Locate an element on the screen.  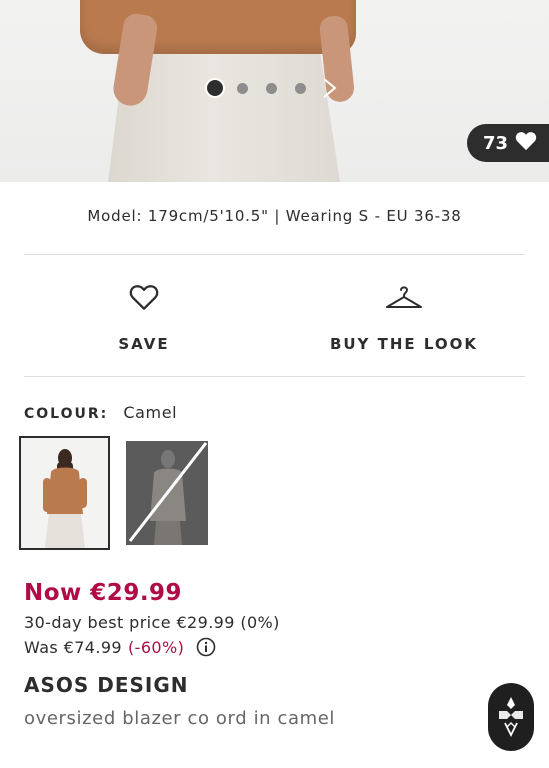
buy-the-look-label: BUY THE LOOK is located at coordinates (404, 344).